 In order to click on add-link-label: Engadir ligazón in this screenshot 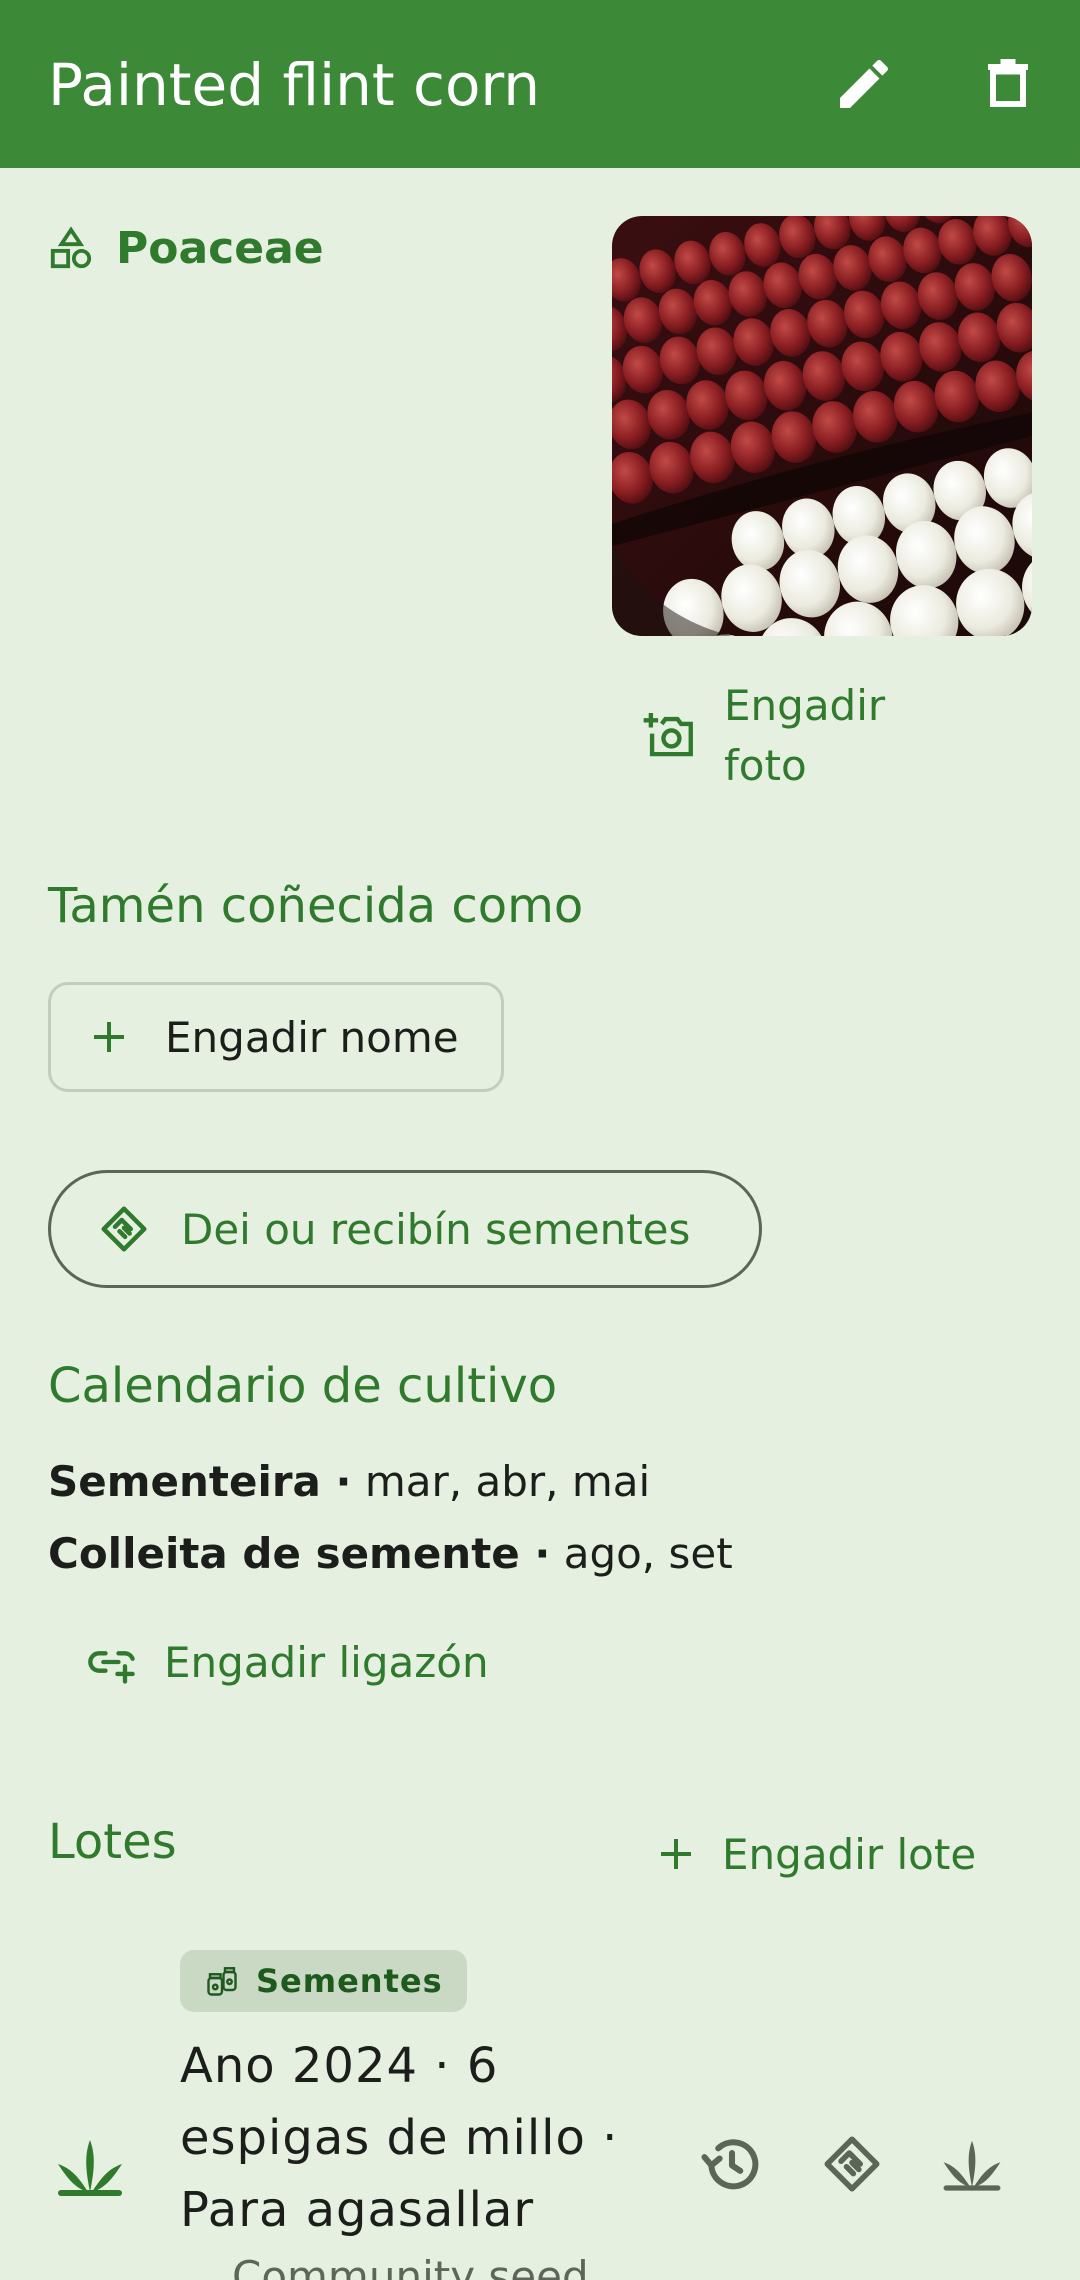, I will do `click(326, 1662)`.